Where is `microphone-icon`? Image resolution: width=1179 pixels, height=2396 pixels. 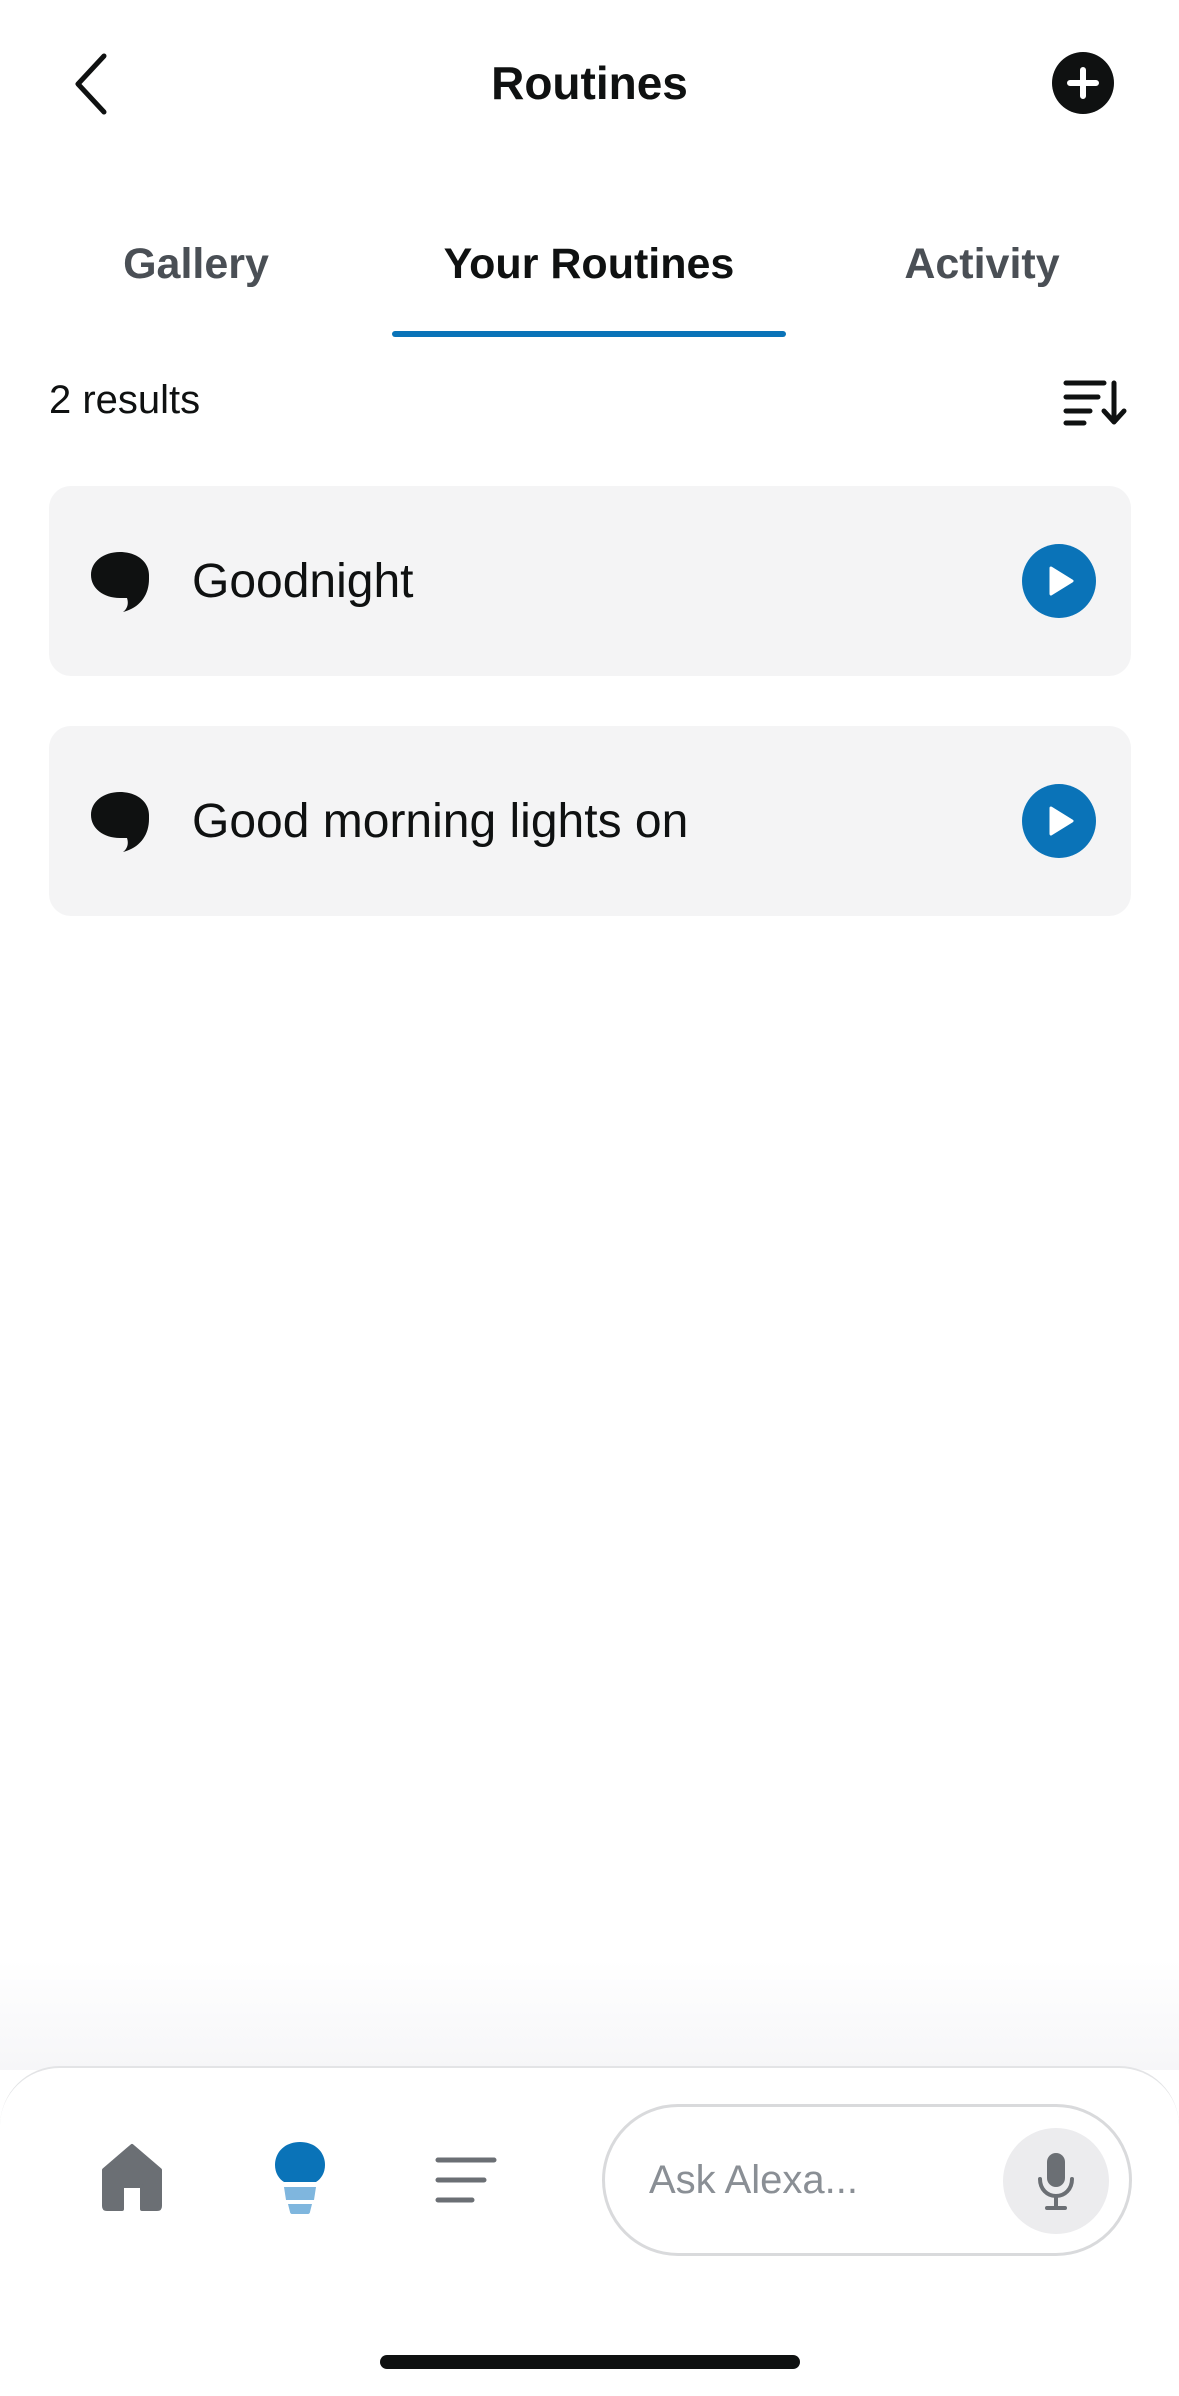 microphone-icon is located at coordinates (1056, 2181).